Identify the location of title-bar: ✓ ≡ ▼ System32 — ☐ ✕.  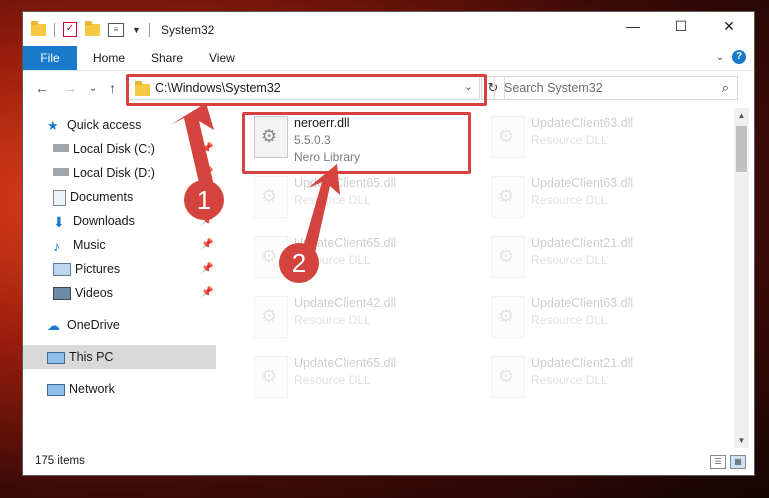
(388, 29).